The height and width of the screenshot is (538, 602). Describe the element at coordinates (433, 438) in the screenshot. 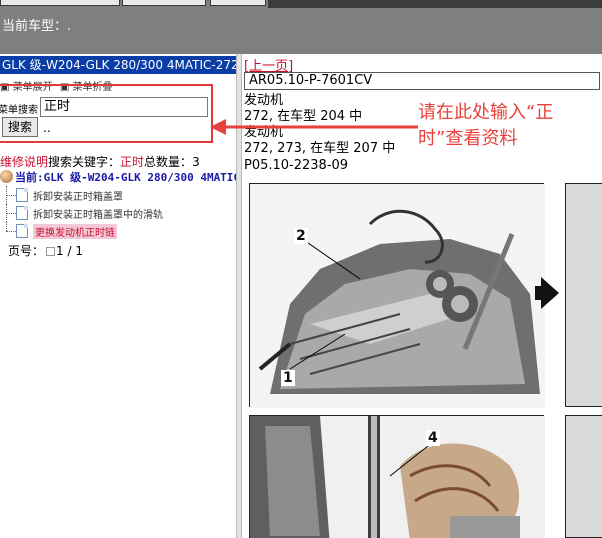

I see `callout-label: 4` at that location.